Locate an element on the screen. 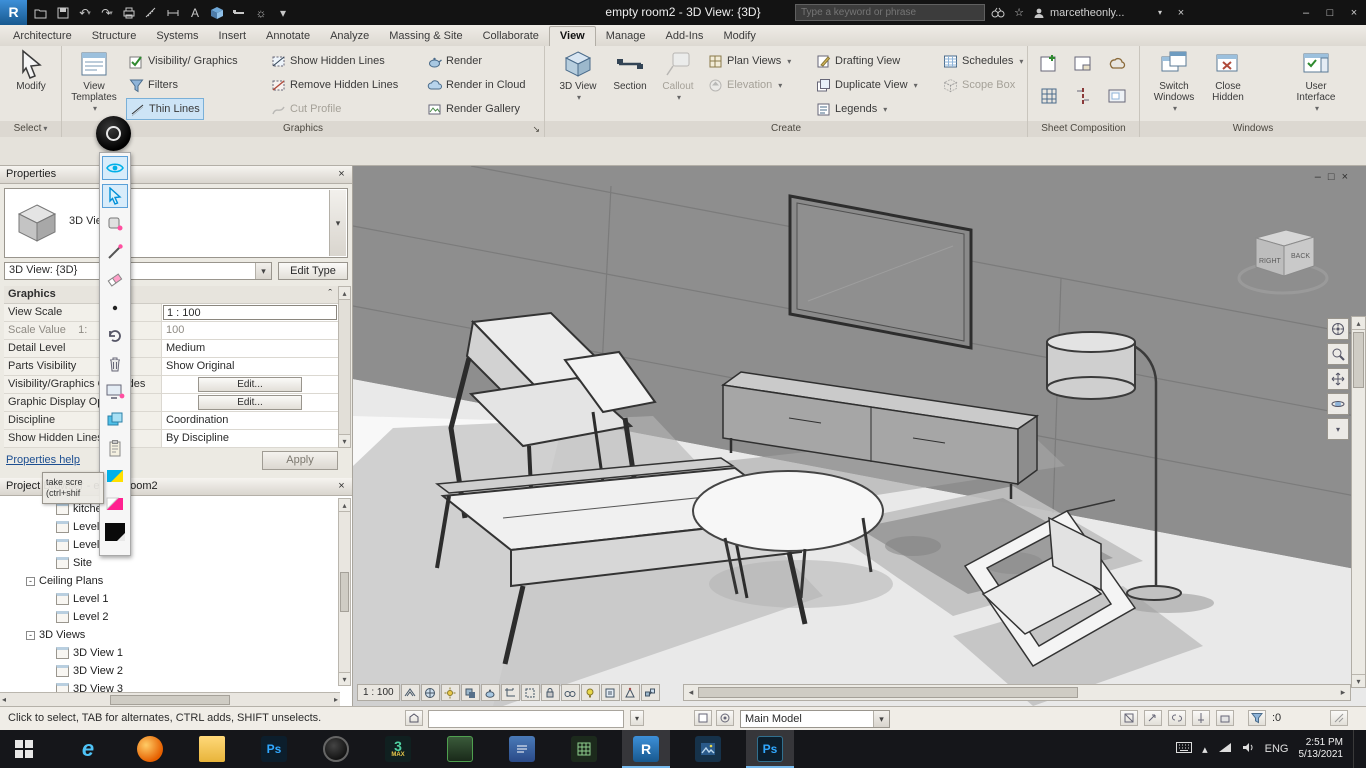 Image resolution: width=1366 pixels, height=768 pixels. tree-group-3d-views: -3D Views is located at coordinates (42, 635).